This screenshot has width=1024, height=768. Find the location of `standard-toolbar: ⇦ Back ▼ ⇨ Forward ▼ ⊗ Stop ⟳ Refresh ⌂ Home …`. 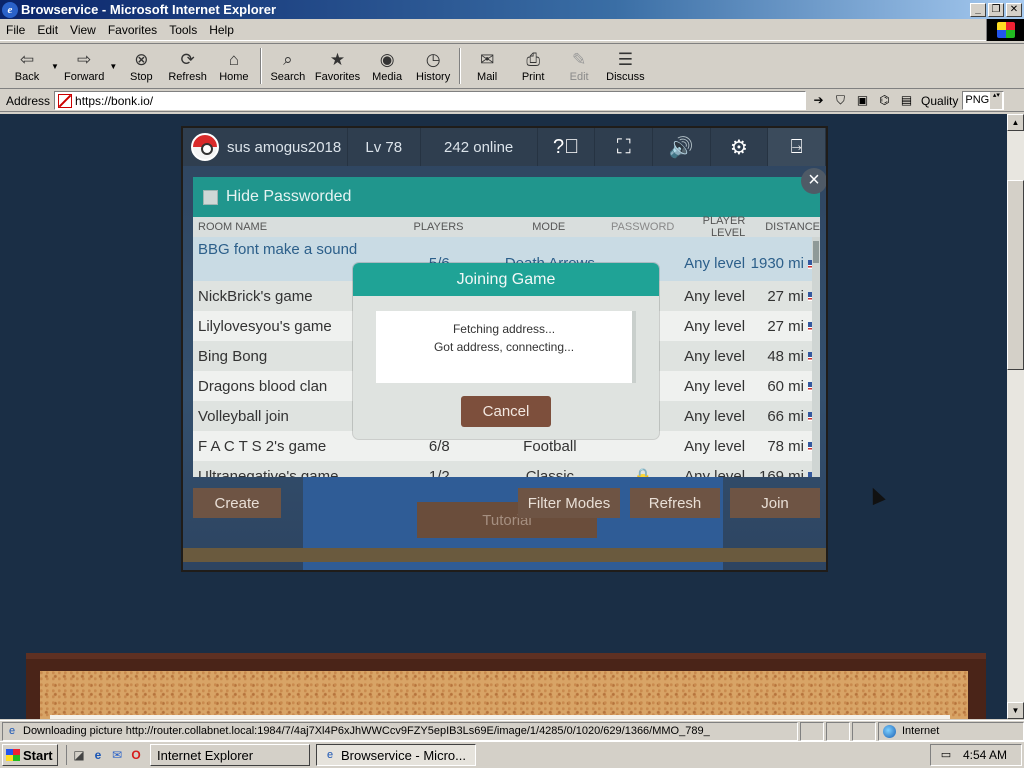

standard-toolbar: ⇦ Back ▼ ⇨ Forward ▼ ⊗ Stop ⟳ Refresh ⌂ Home … is located at coordinates (512, 66).